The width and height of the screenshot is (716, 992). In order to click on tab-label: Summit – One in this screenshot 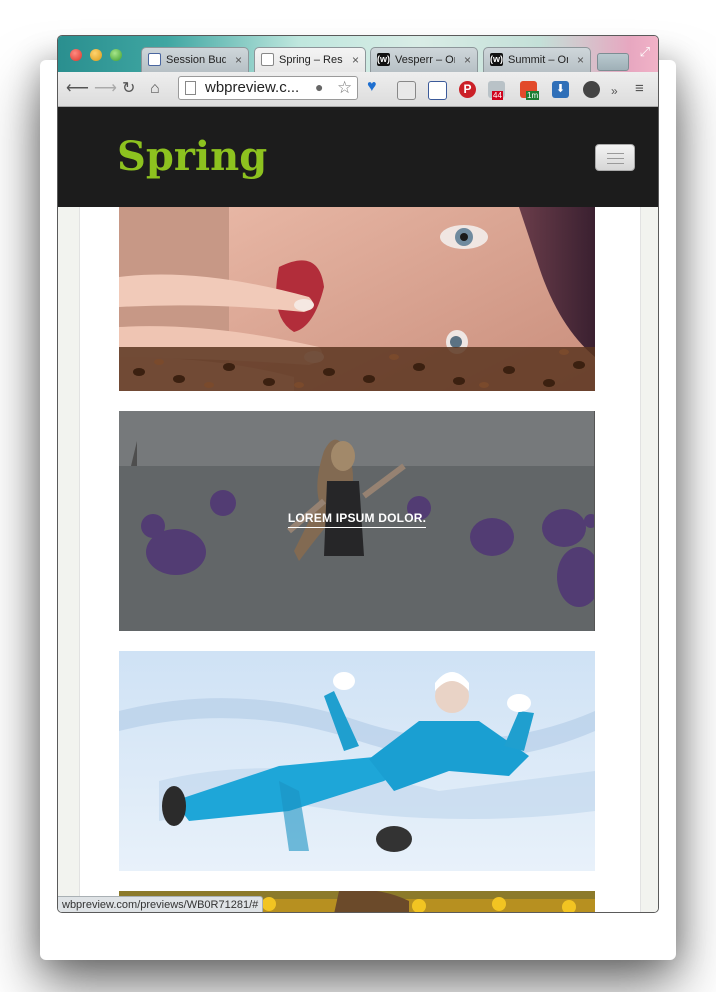, I will do `click(538, 60)`.